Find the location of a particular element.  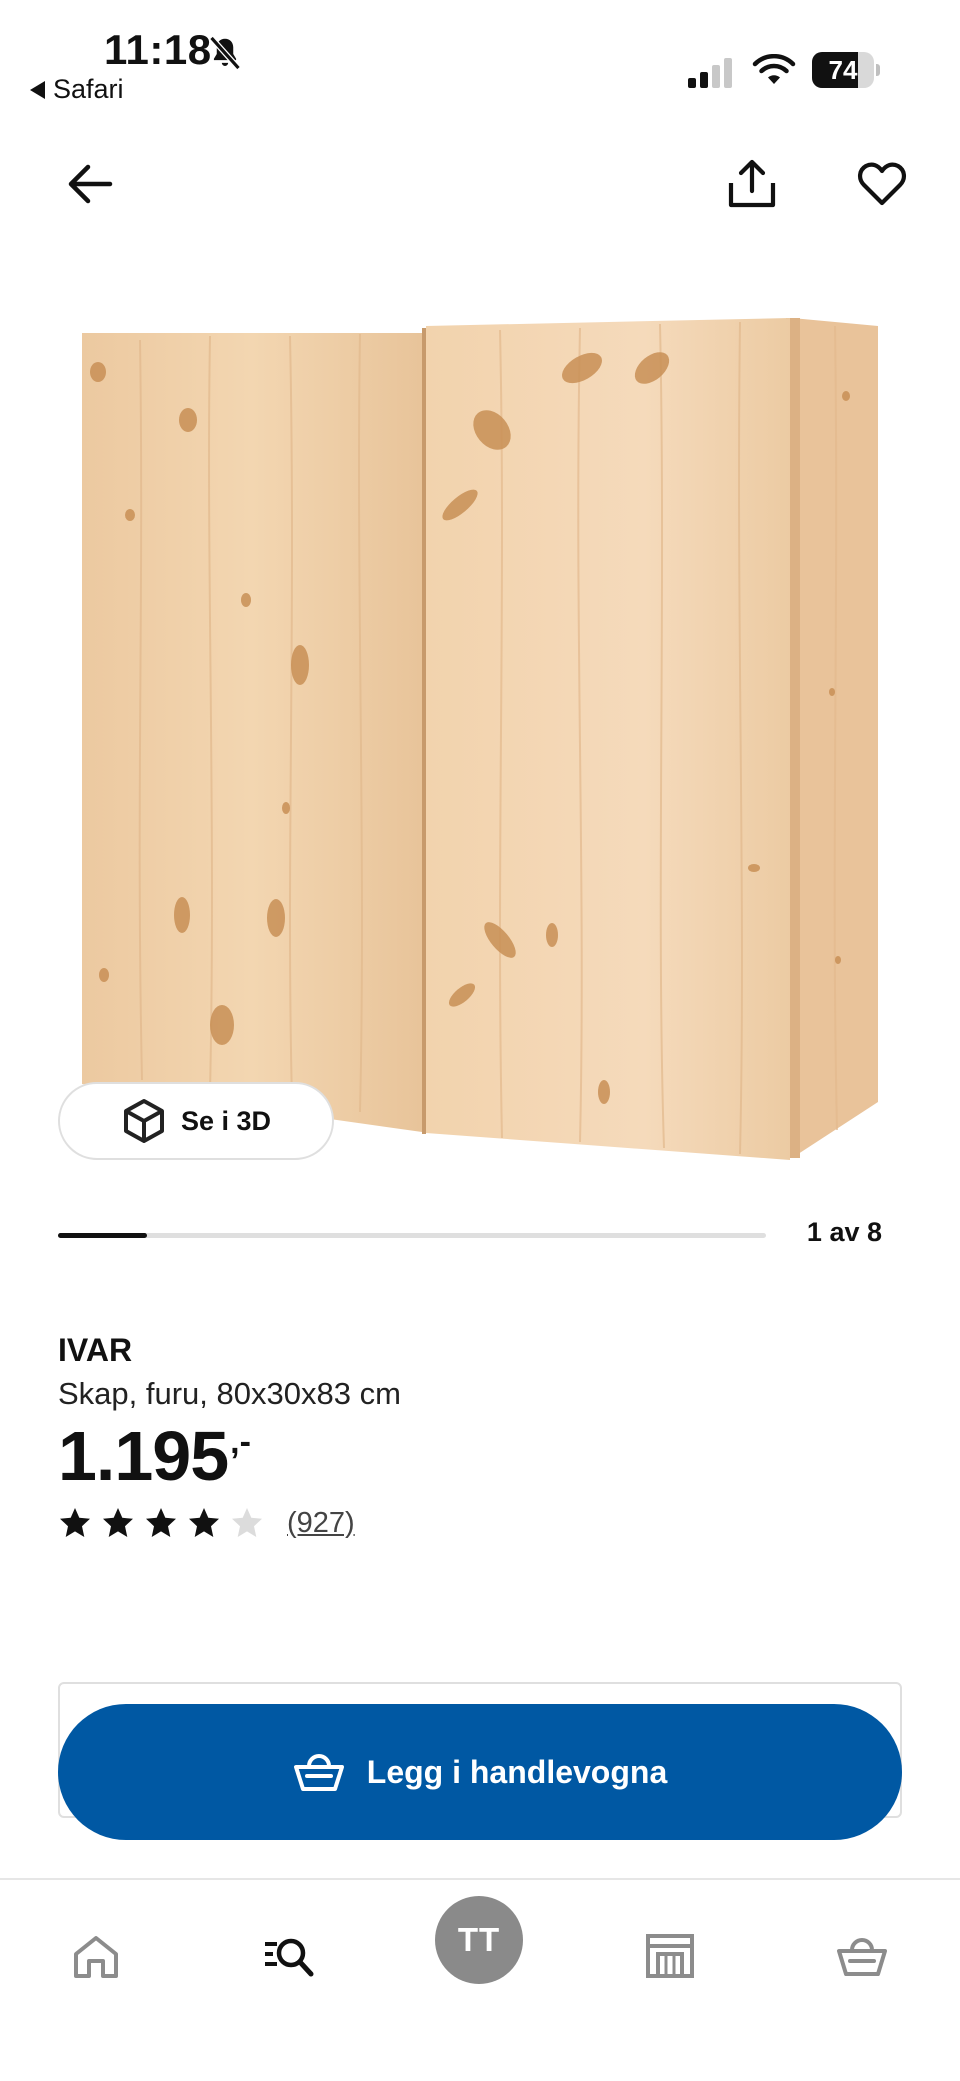

tab-home is located at coordinates (96, 1956).